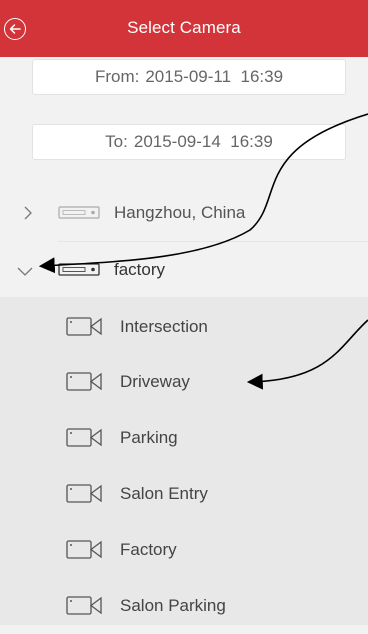 The width and height of the screenshot is (368, 634). Describe the element at coordinates (155, 381) in the screenshot. I see `camera-label: Driveway` at that location.